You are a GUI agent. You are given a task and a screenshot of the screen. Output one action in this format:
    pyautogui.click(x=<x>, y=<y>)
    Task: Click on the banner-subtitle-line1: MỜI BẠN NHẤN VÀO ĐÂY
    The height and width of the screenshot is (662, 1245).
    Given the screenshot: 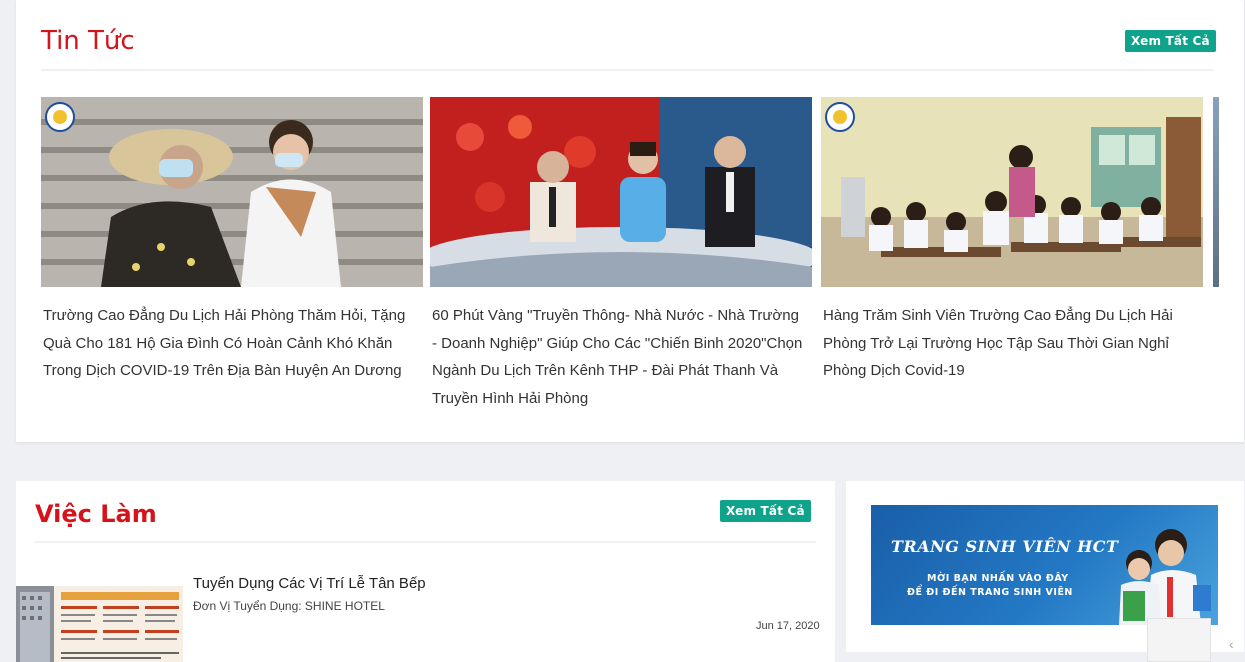 What is the action you would take?
    pyautogui.click(x=998, y=578)
    